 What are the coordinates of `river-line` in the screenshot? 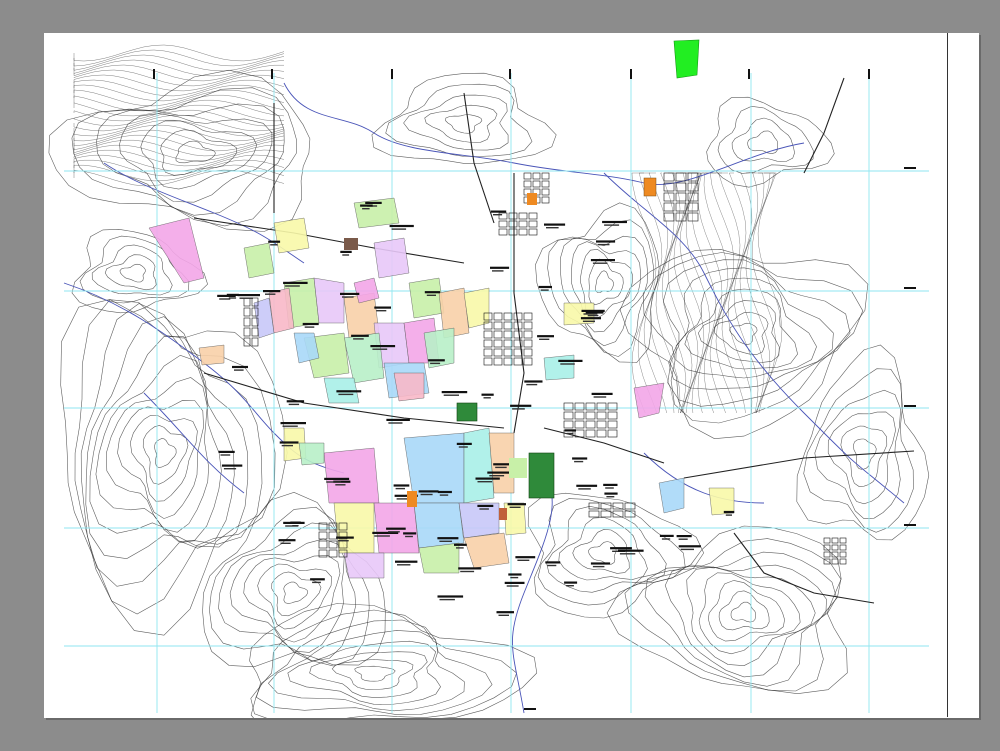 It's located at (754, 338).